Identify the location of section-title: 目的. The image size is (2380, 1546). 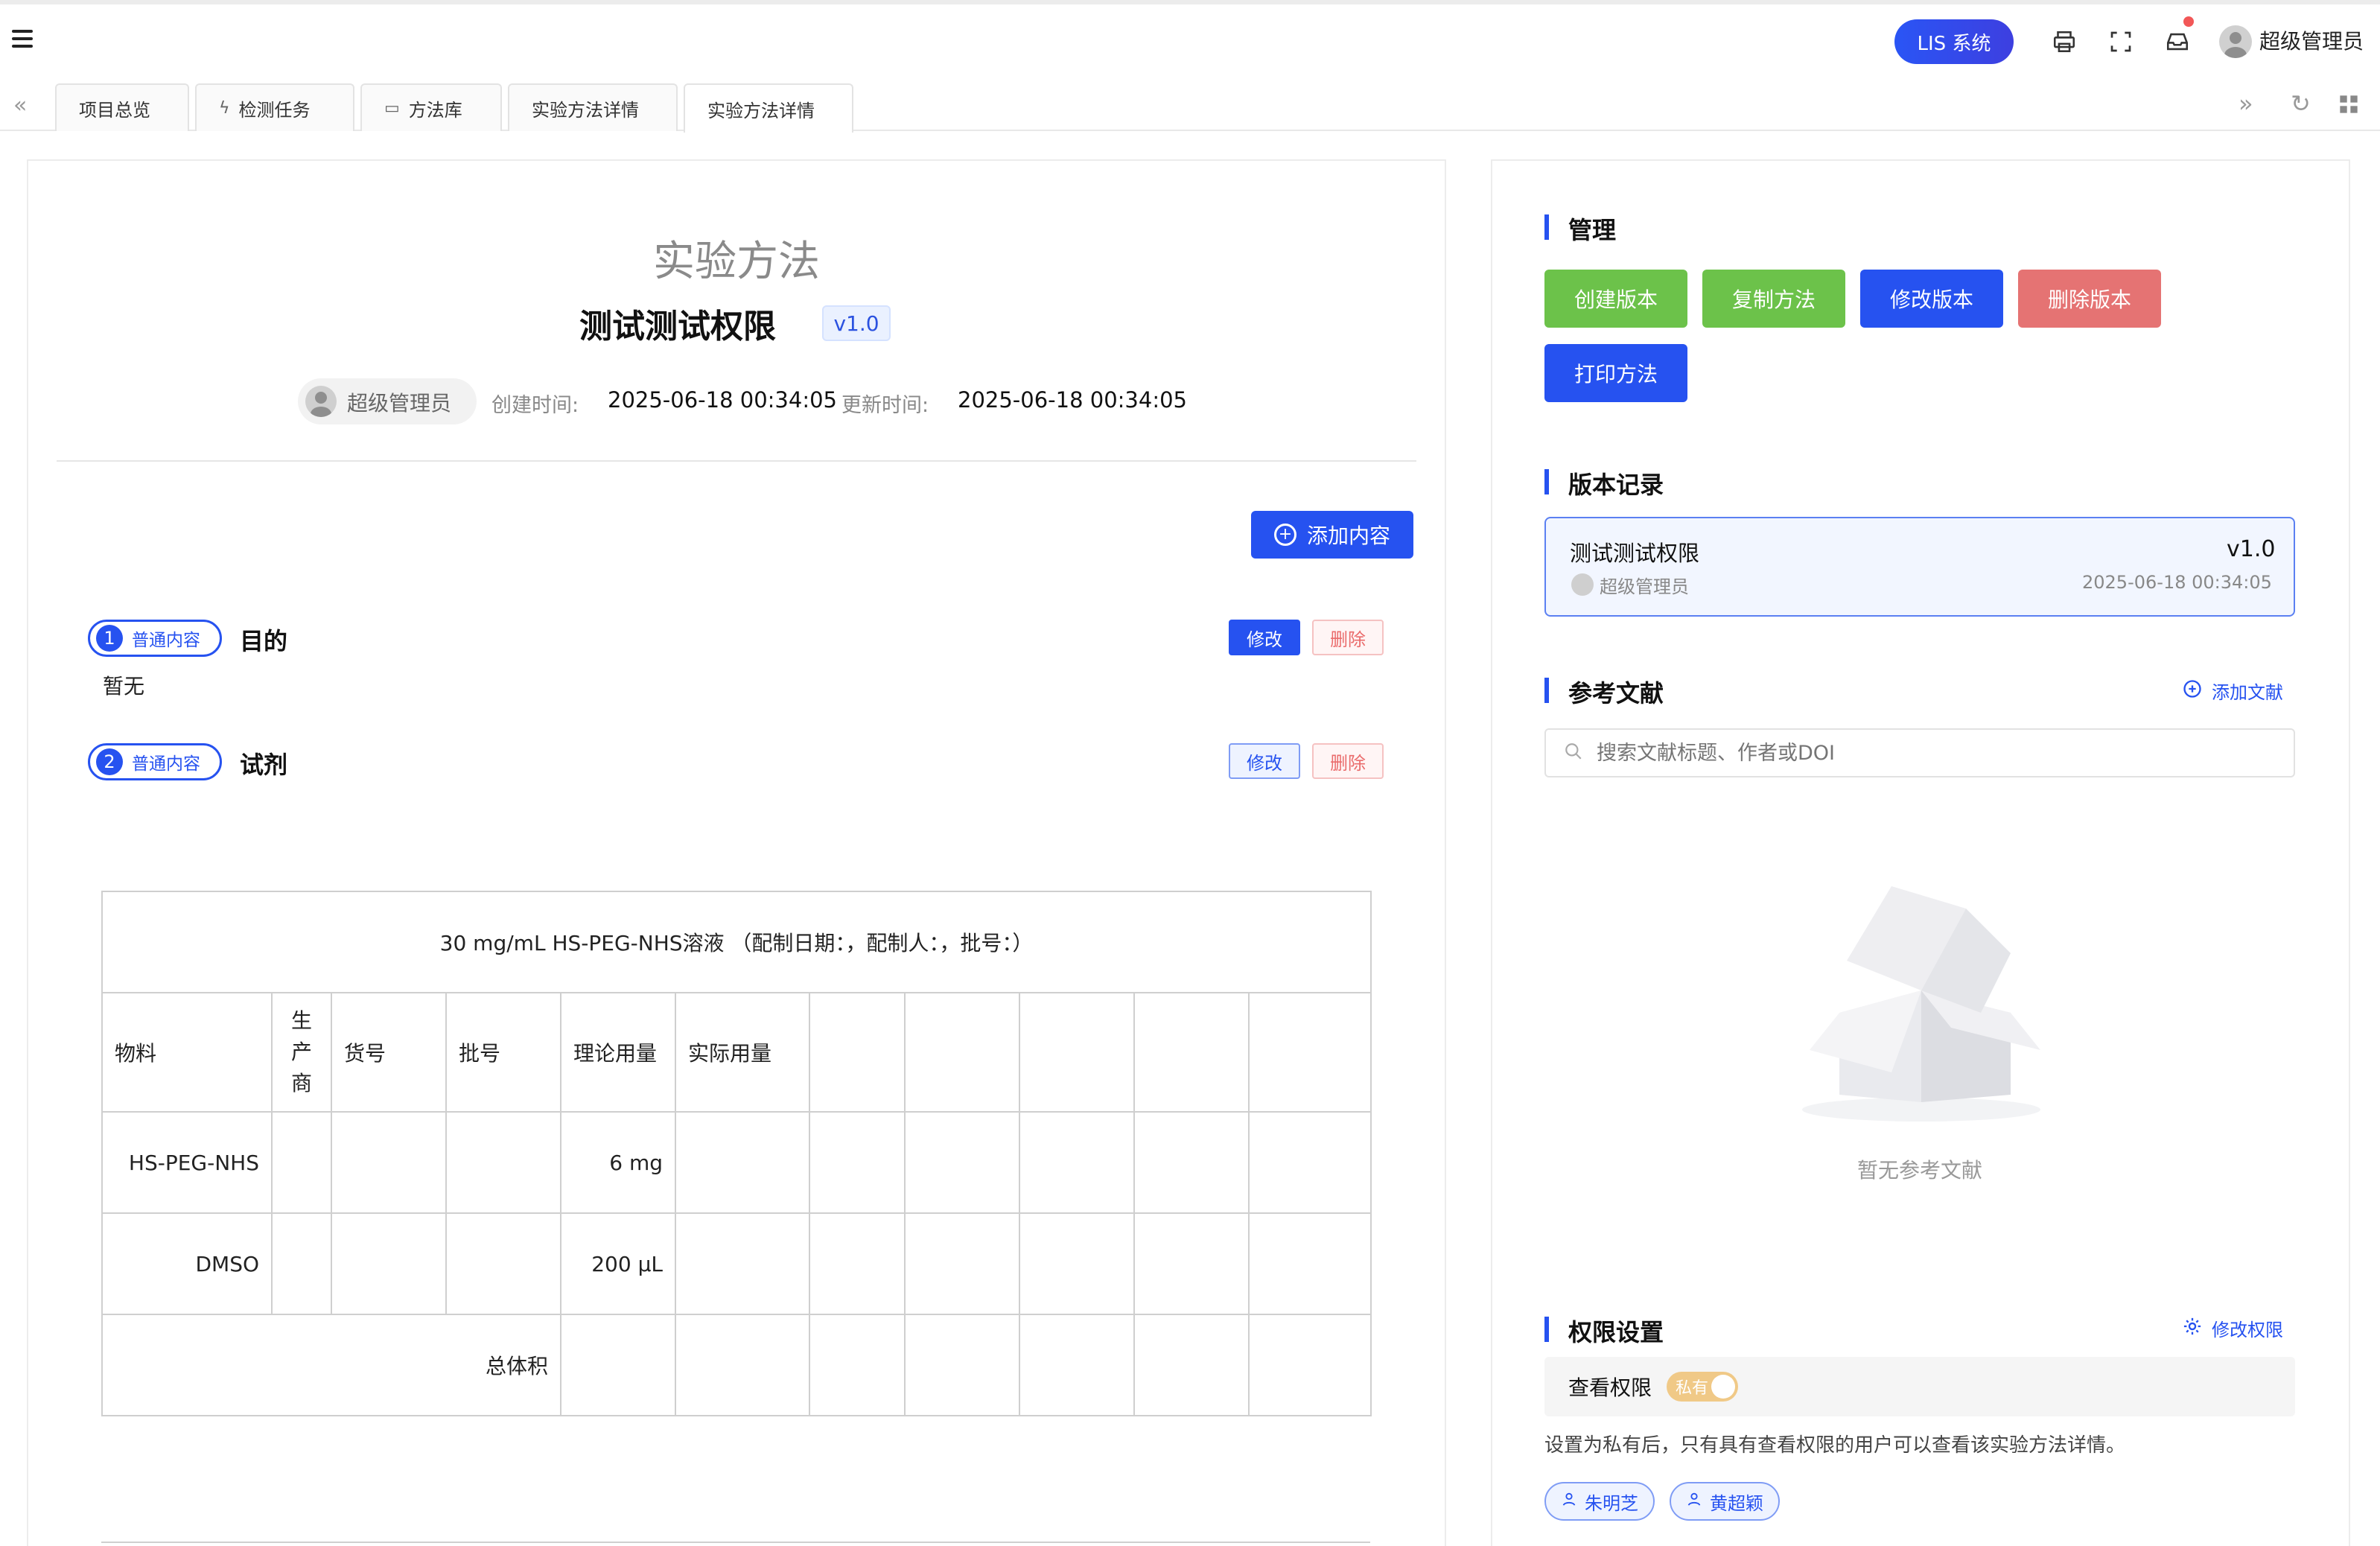
(264, 641).